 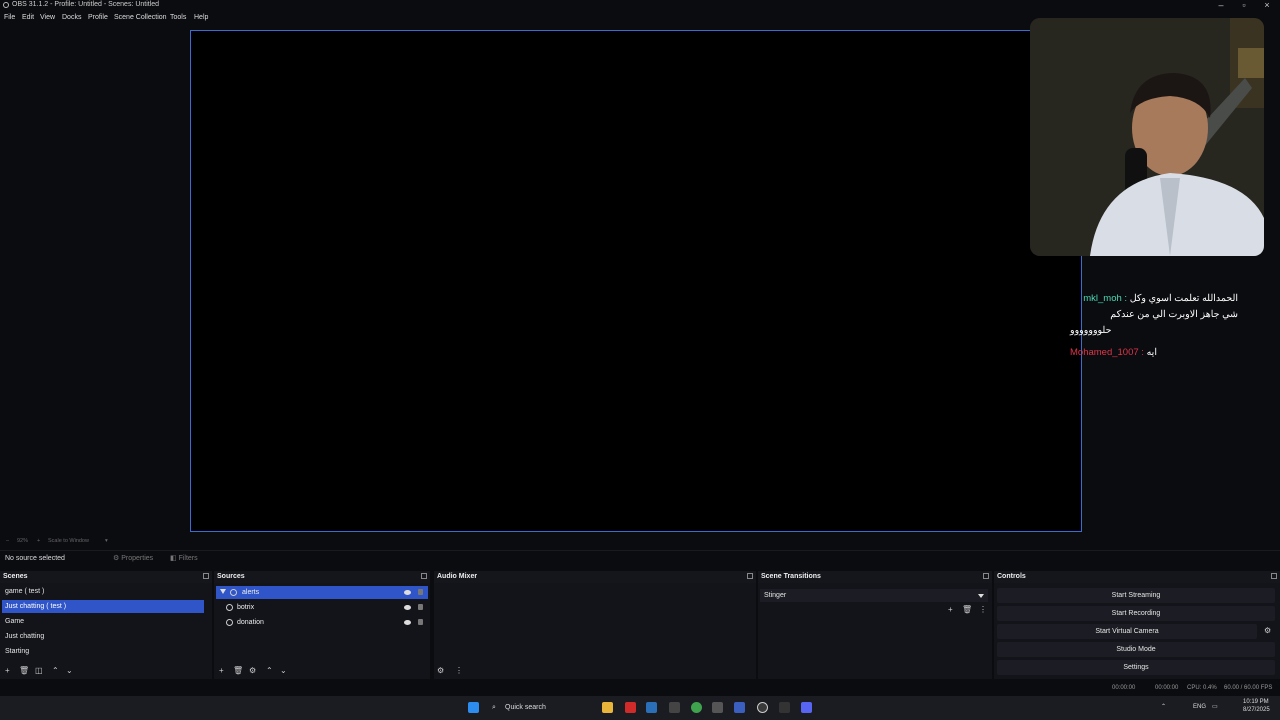 What do you see at coordinates (1256, 702) in the screenshot?
I see `taskbar-time: 10:19 PM` at bounding box center [1256, 702].